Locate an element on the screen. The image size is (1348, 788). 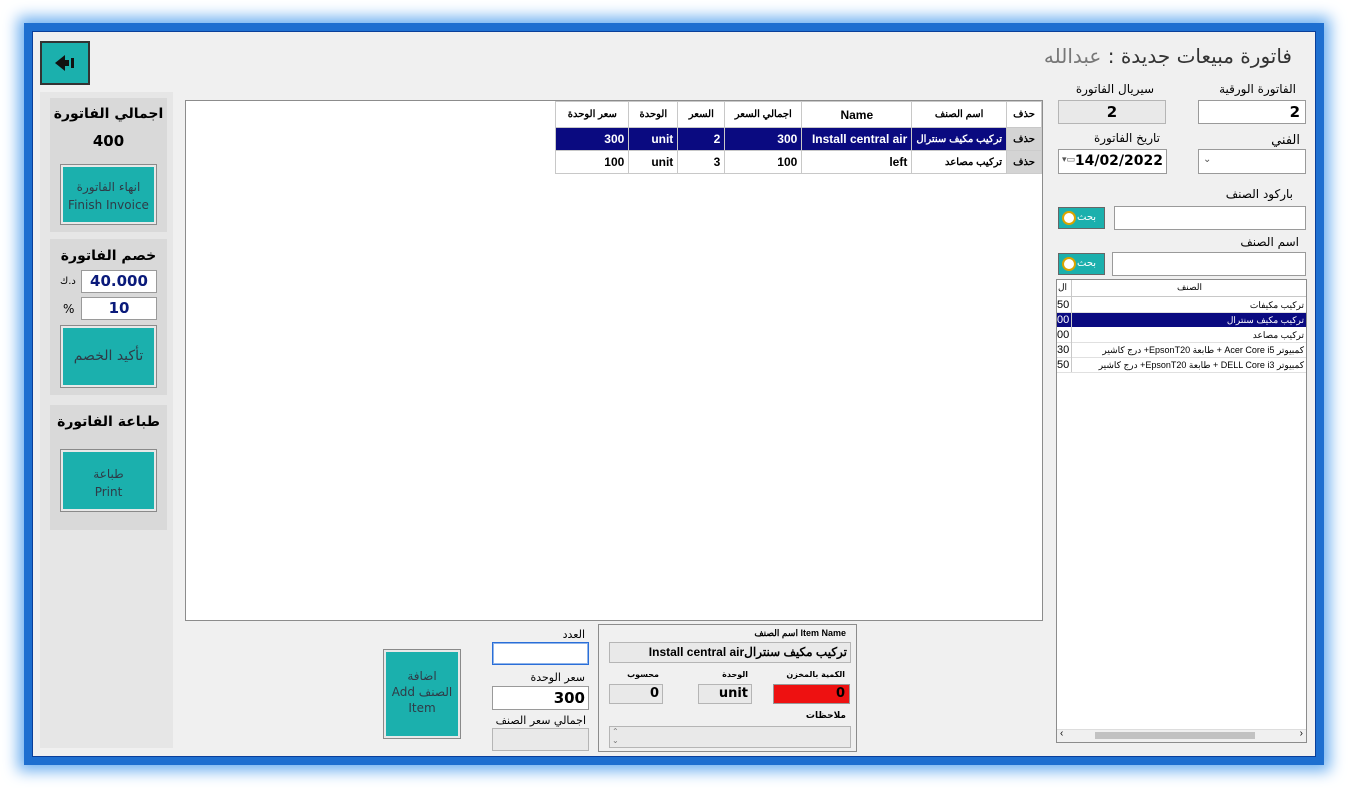
detail-unit-label: الوحدة is located at coordinates (735, 674).